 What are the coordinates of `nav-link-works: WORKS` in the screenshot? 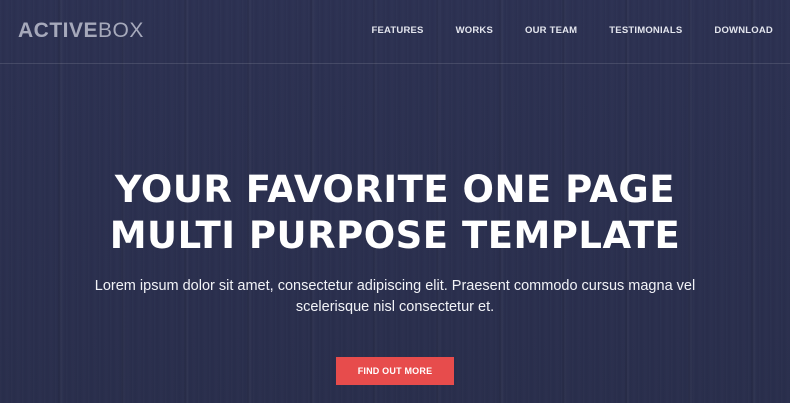 It's located at (474, 31).